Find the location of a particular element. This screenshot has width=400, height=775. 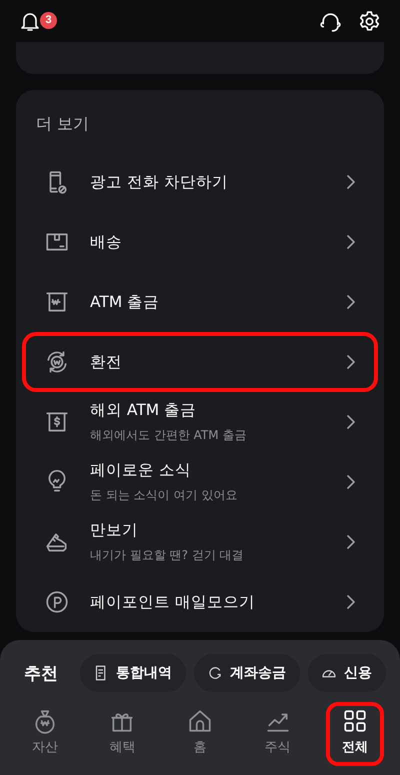

settings-icon is located at coordinates (369, 21).